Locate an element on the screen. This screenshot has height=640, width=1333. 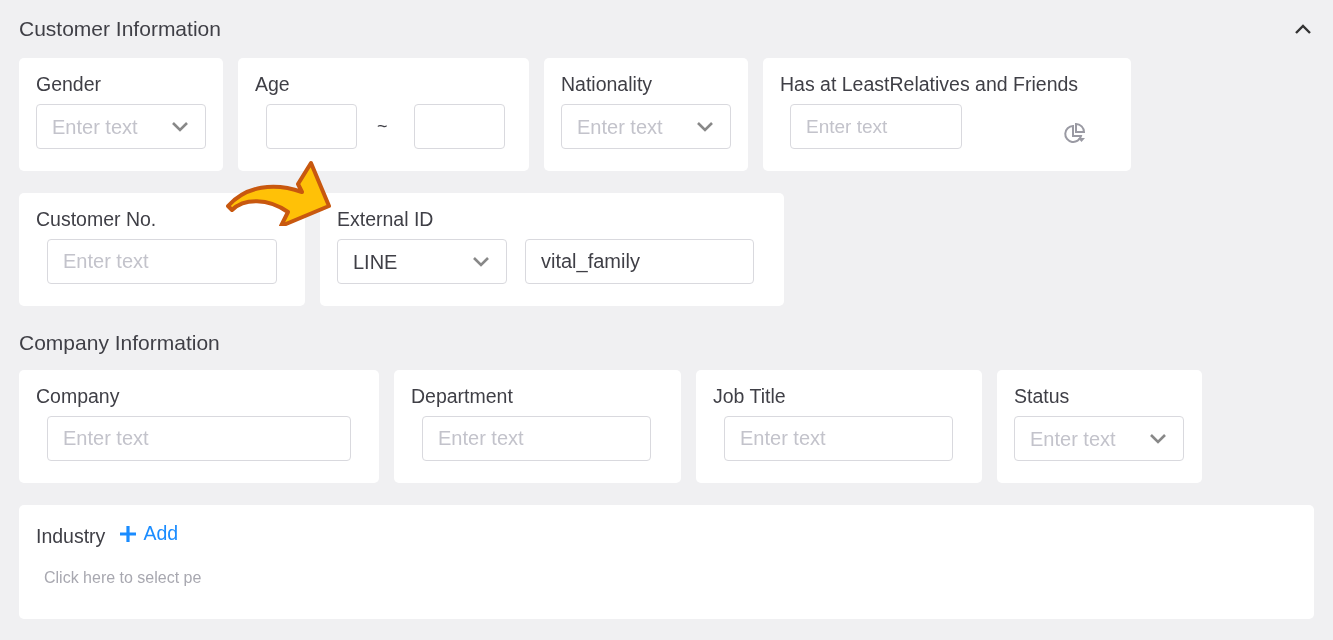
dropdown-field: LINE is located at coordinates (422, 262).